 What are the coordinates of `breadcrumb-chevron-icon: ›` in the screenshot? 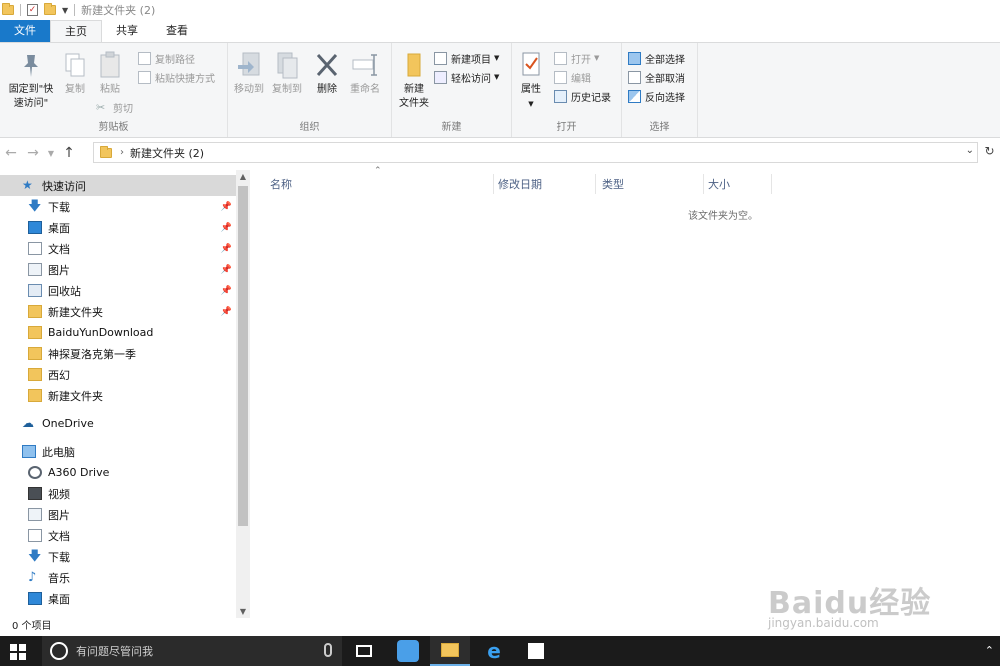 It's located at (122, 152).